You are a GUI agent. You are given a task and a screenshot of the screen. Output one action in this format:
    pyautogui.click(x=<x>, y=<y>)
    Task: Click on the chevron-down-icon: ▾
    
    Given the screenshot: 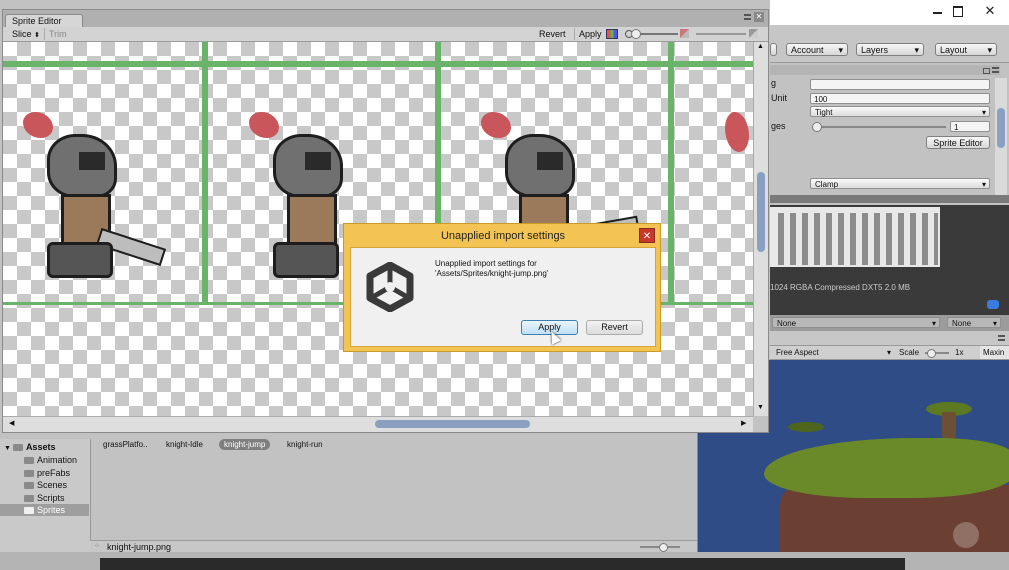 What is the action you would take?
    pyautogui.click(x=916, y=50)
    